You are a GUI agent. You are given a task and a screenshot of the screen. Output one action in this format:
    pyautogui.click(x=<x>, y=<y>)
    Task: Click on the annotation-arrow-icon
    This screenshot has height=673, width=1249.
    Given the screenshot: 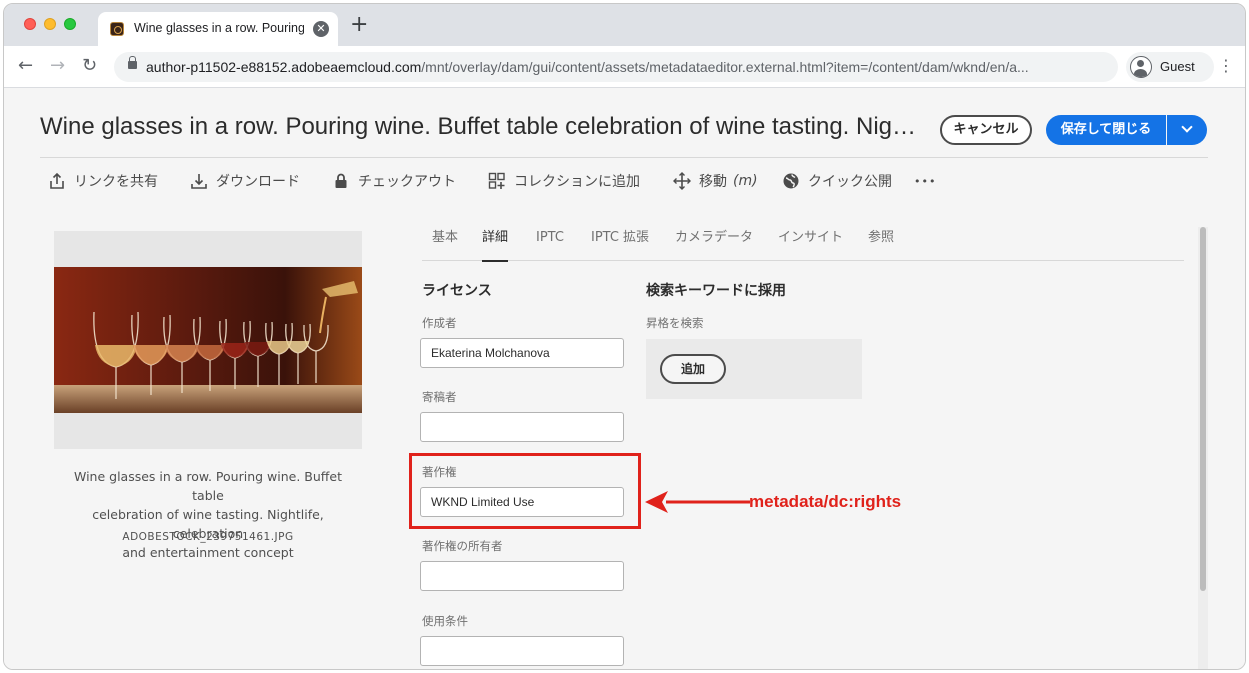 What is the action you would take?
    pyautogui.click(x=697, y=502)
    